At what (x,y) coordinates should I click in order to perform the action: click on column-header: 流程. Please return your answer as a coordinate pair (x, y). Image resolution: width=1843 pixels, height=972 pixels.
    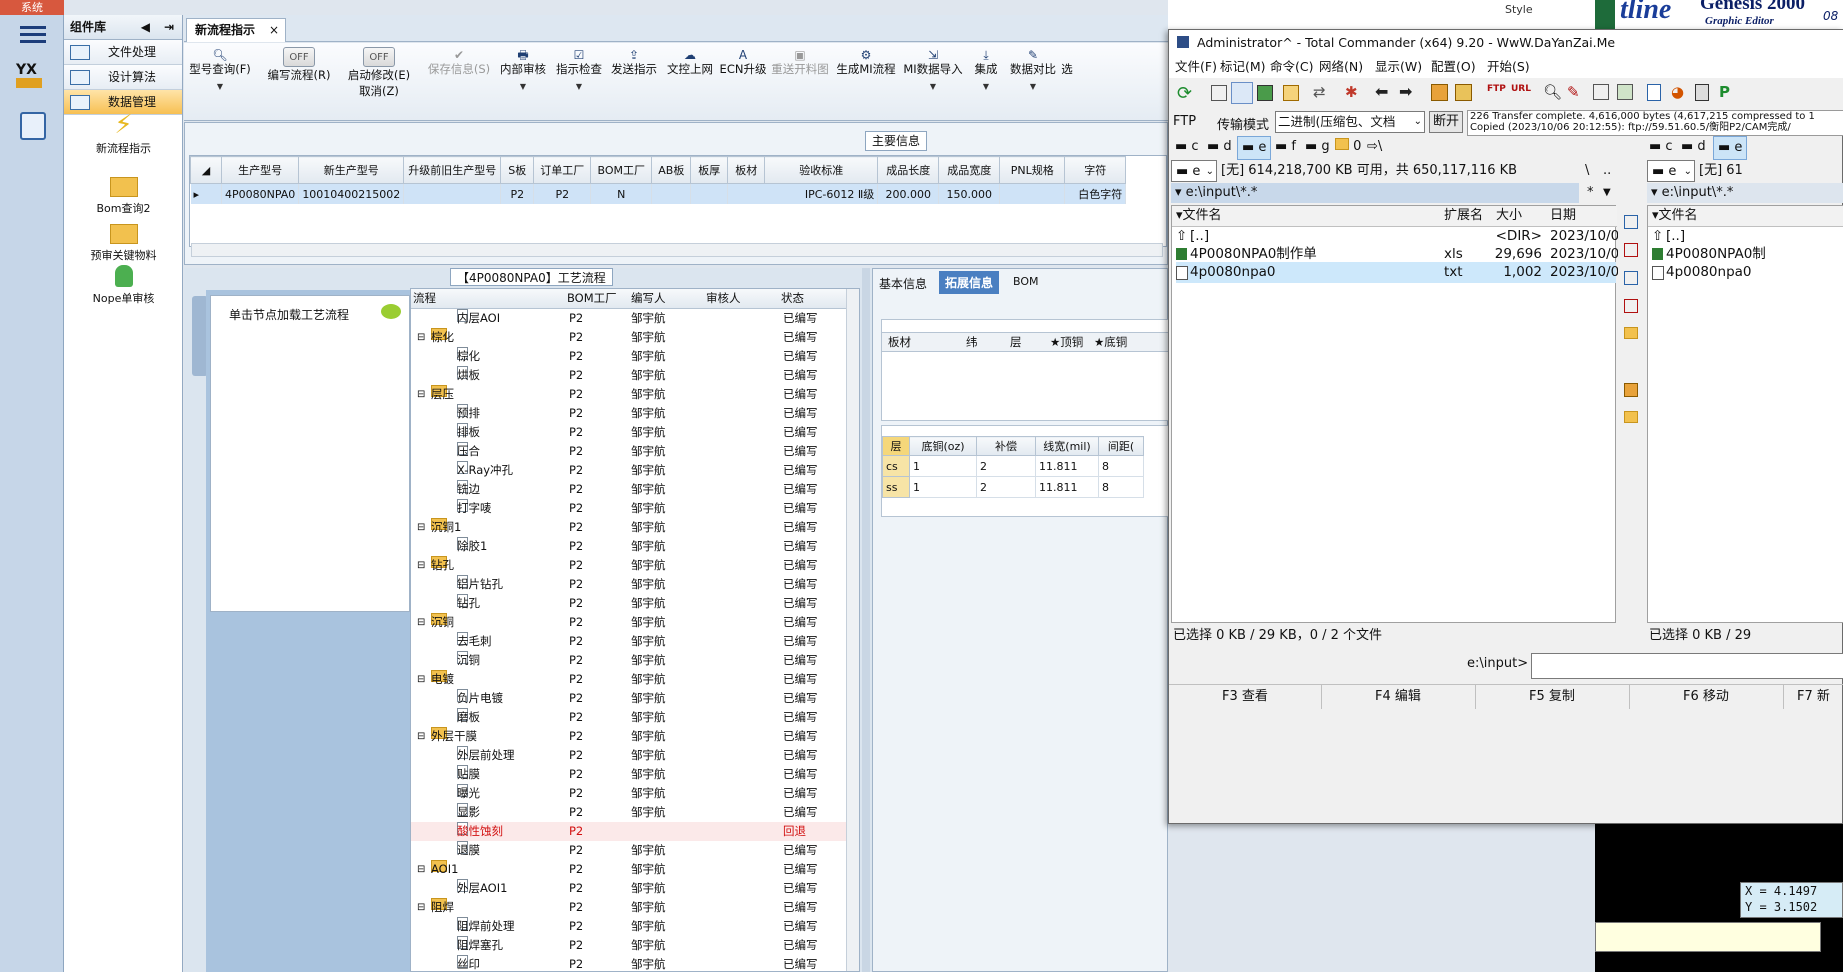
    Looking at the image, I should click on (424, 298).